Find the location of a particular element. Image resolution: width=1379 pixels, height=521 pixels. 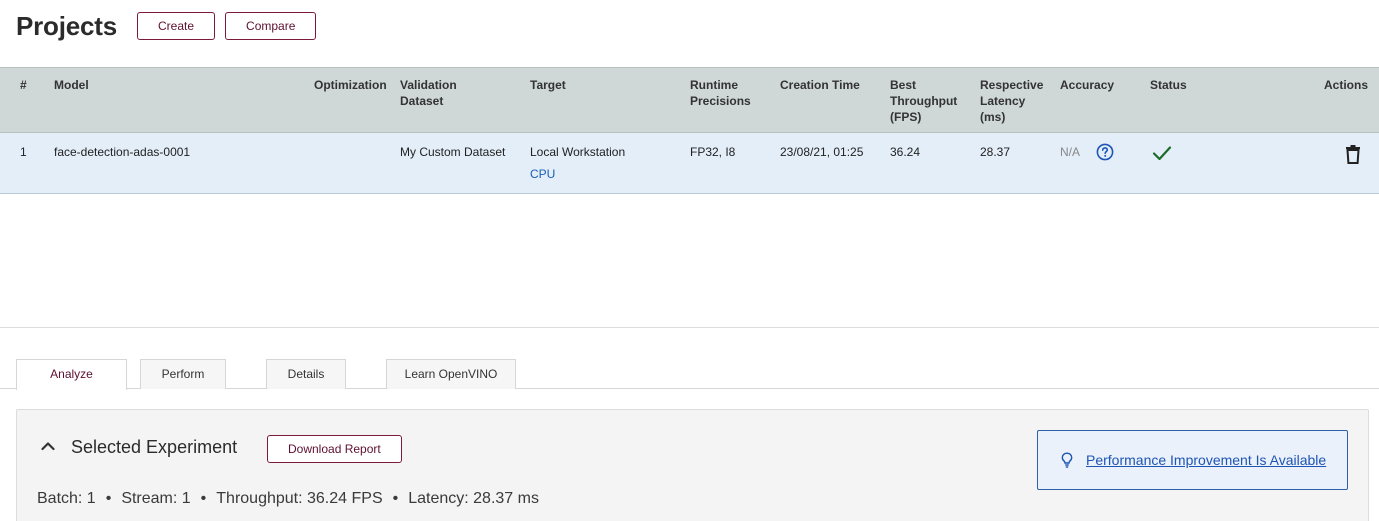

summary-stream: Stream: 1 is located at coordinates (156, 498).